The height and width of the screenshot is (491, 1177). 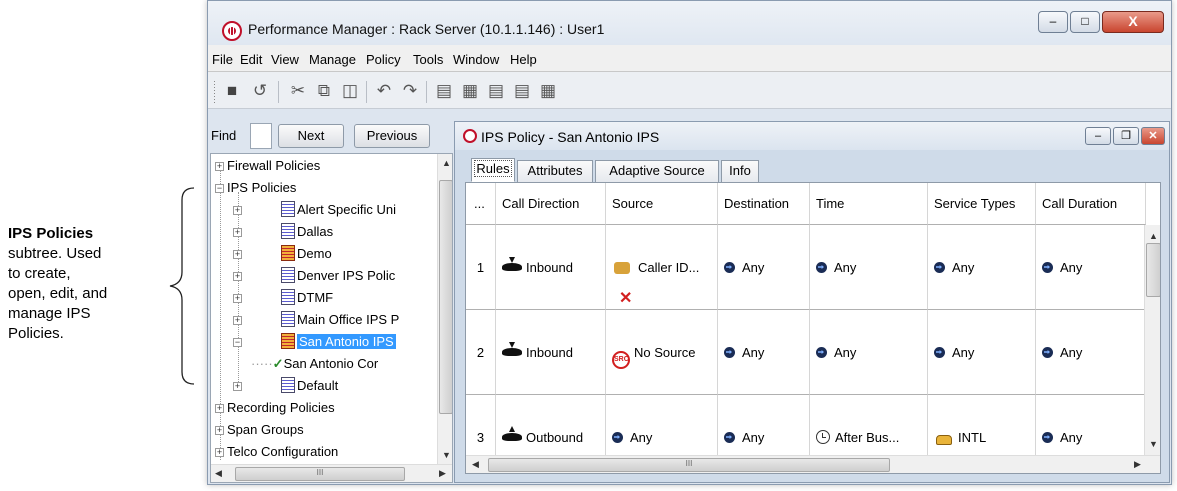 I want to click on policy-document-icon, so click(x=288, y=341).